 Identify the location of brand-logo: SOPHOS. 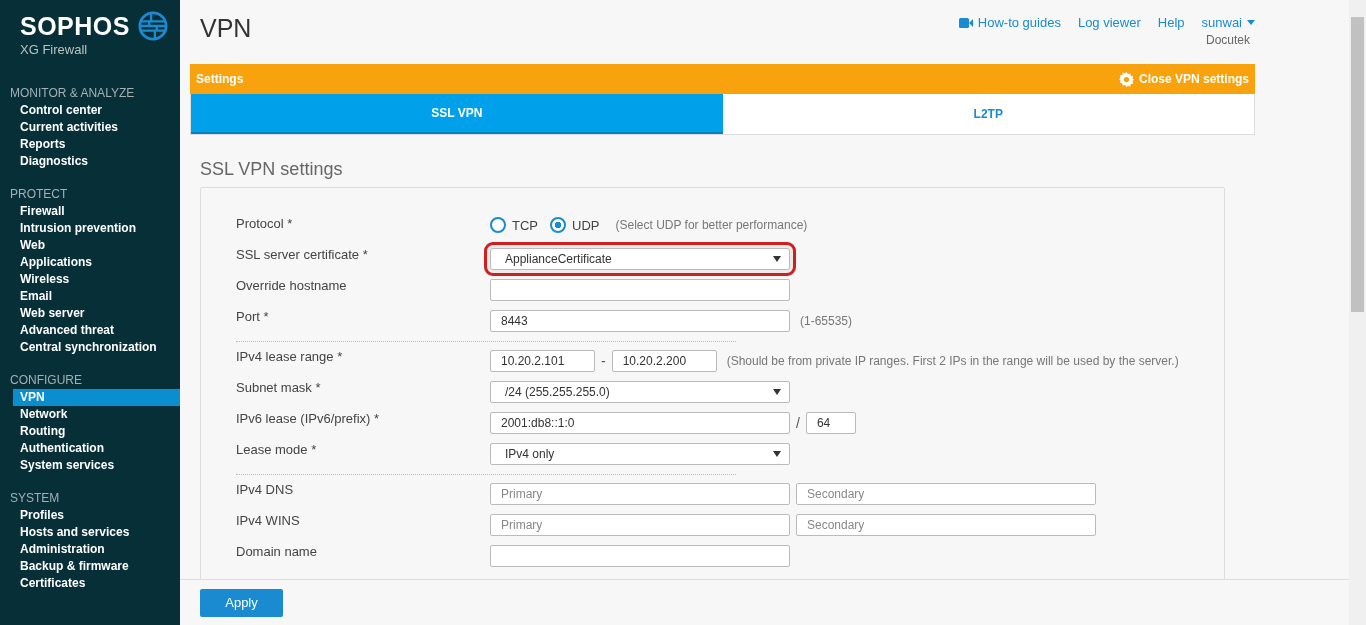
(75, 26).